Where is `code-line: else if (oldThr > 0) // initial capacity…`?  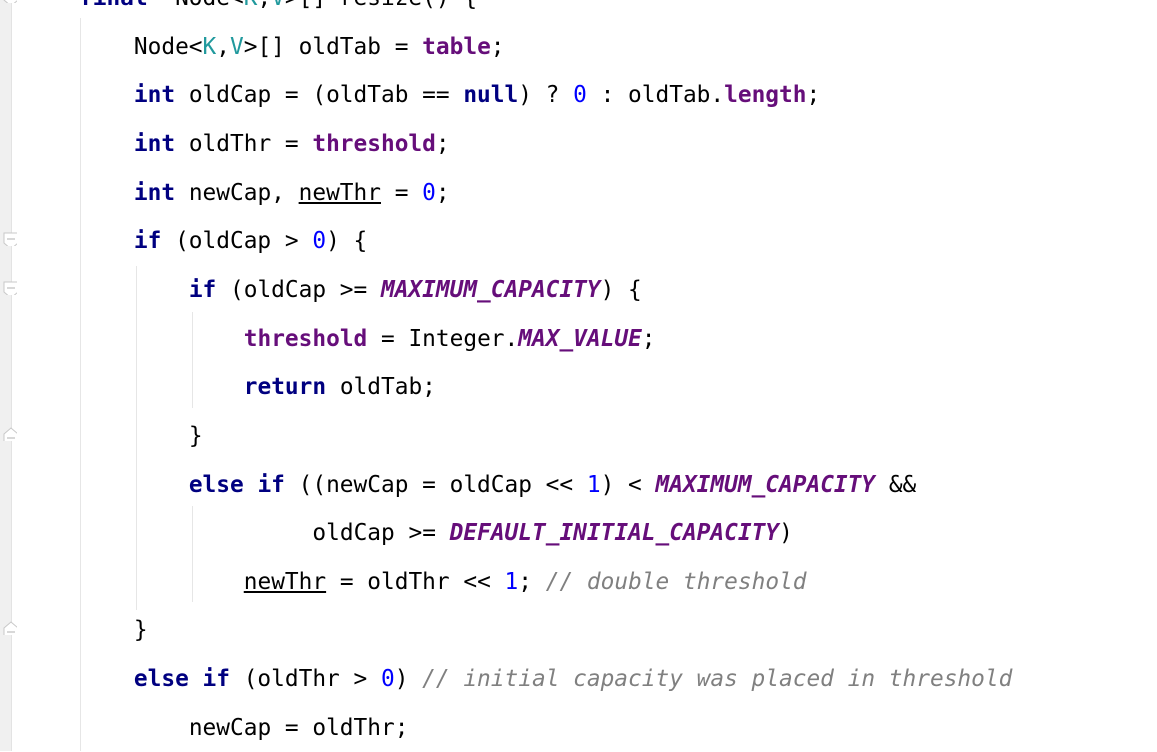 code-line: else if (oldThr > 0) // initial capacity… is located at coordinates (573, 679).